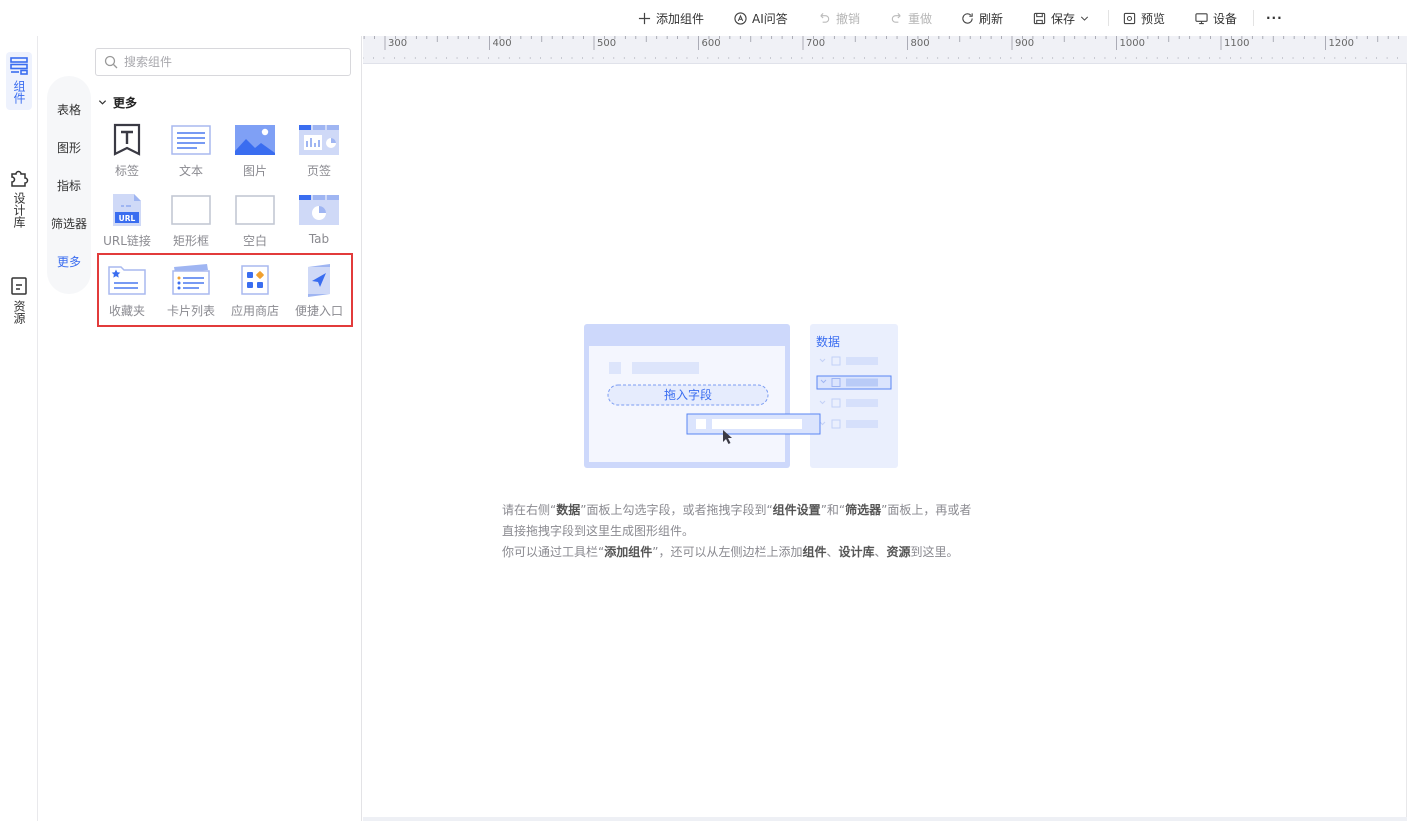  I want to click on component-blank-label: 空白, so click(254, 241).